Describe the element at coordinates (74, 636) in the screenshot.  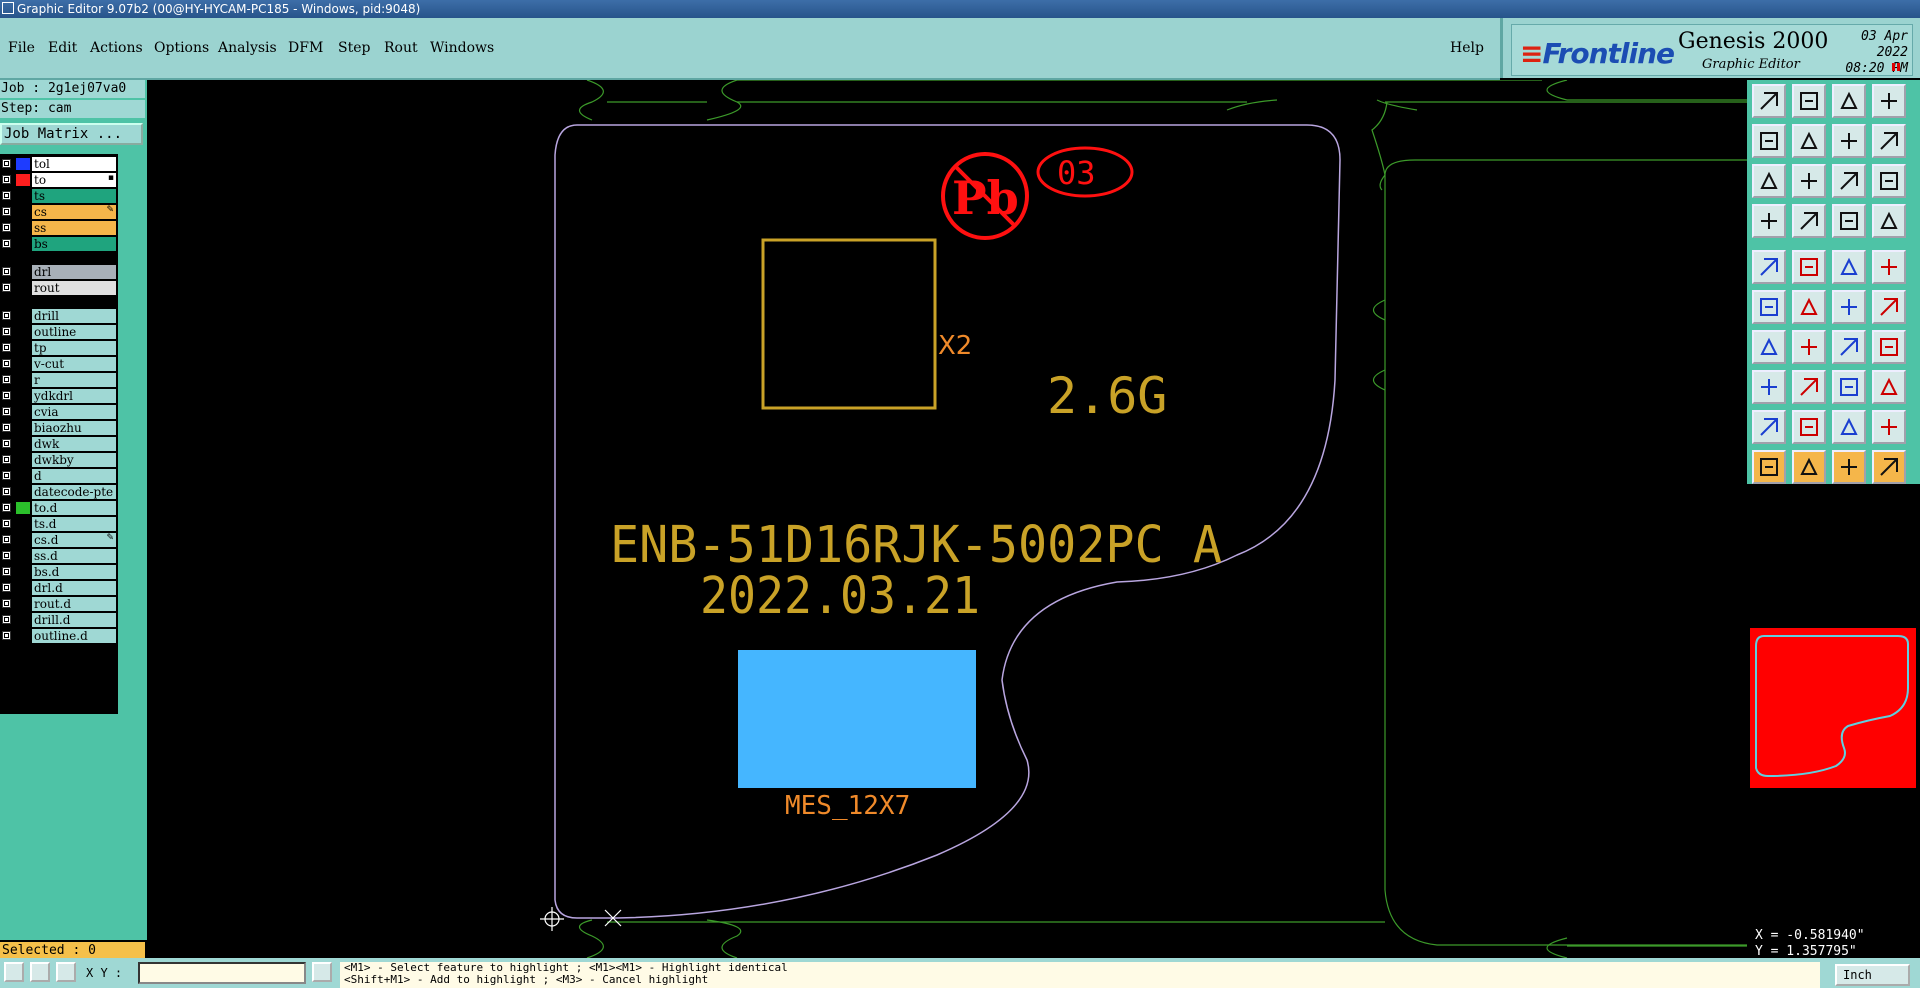
I see `layer-name: outline.d` at that location.